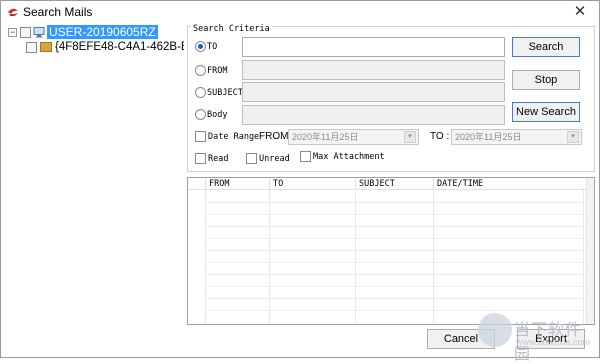  What do you see at coordinates (200, 136) in the screenshot?
I see `date-range-checkbox` at bounding box center [200, 136].